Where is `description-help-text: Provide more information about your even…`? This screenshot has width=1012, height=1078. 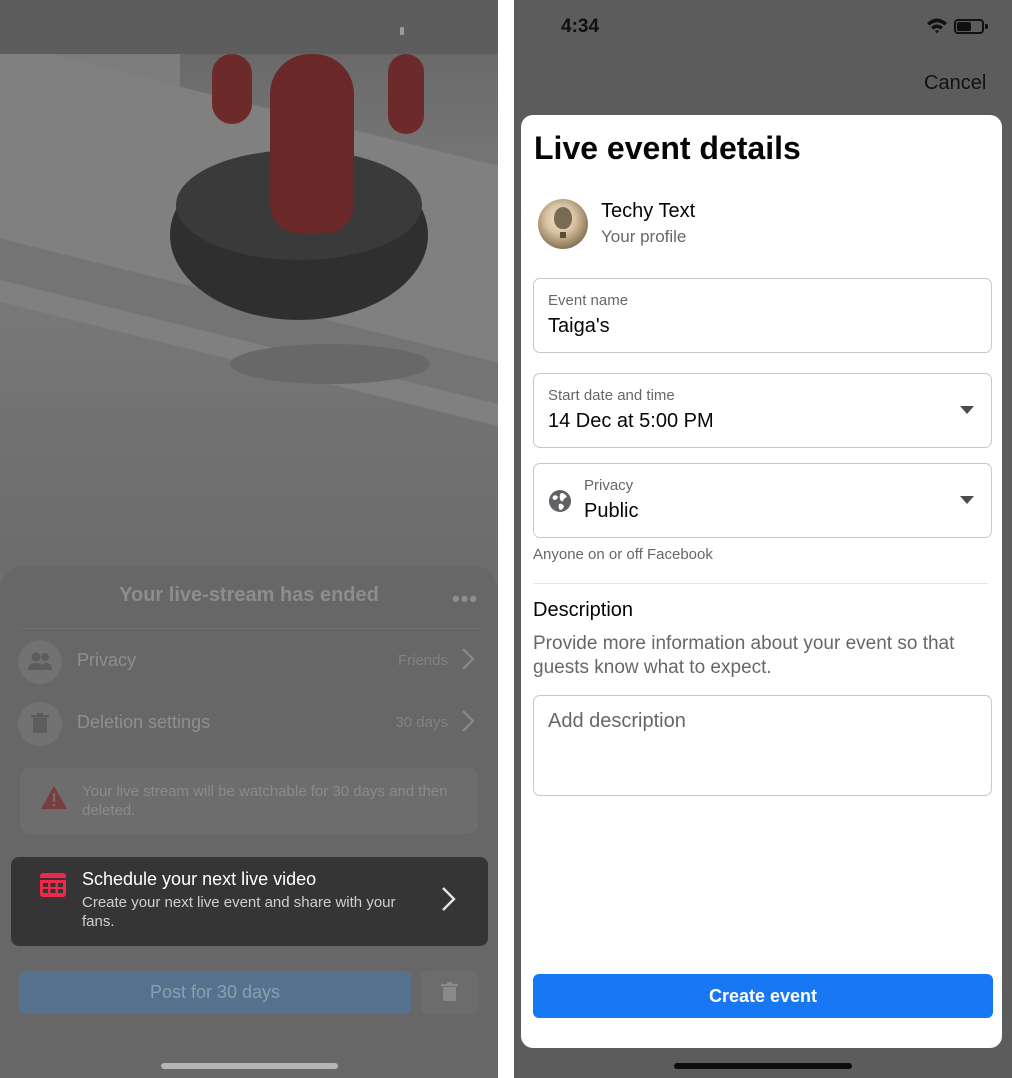 description-help-text: Provide more information about your even… is located at coordinates (744, 655).